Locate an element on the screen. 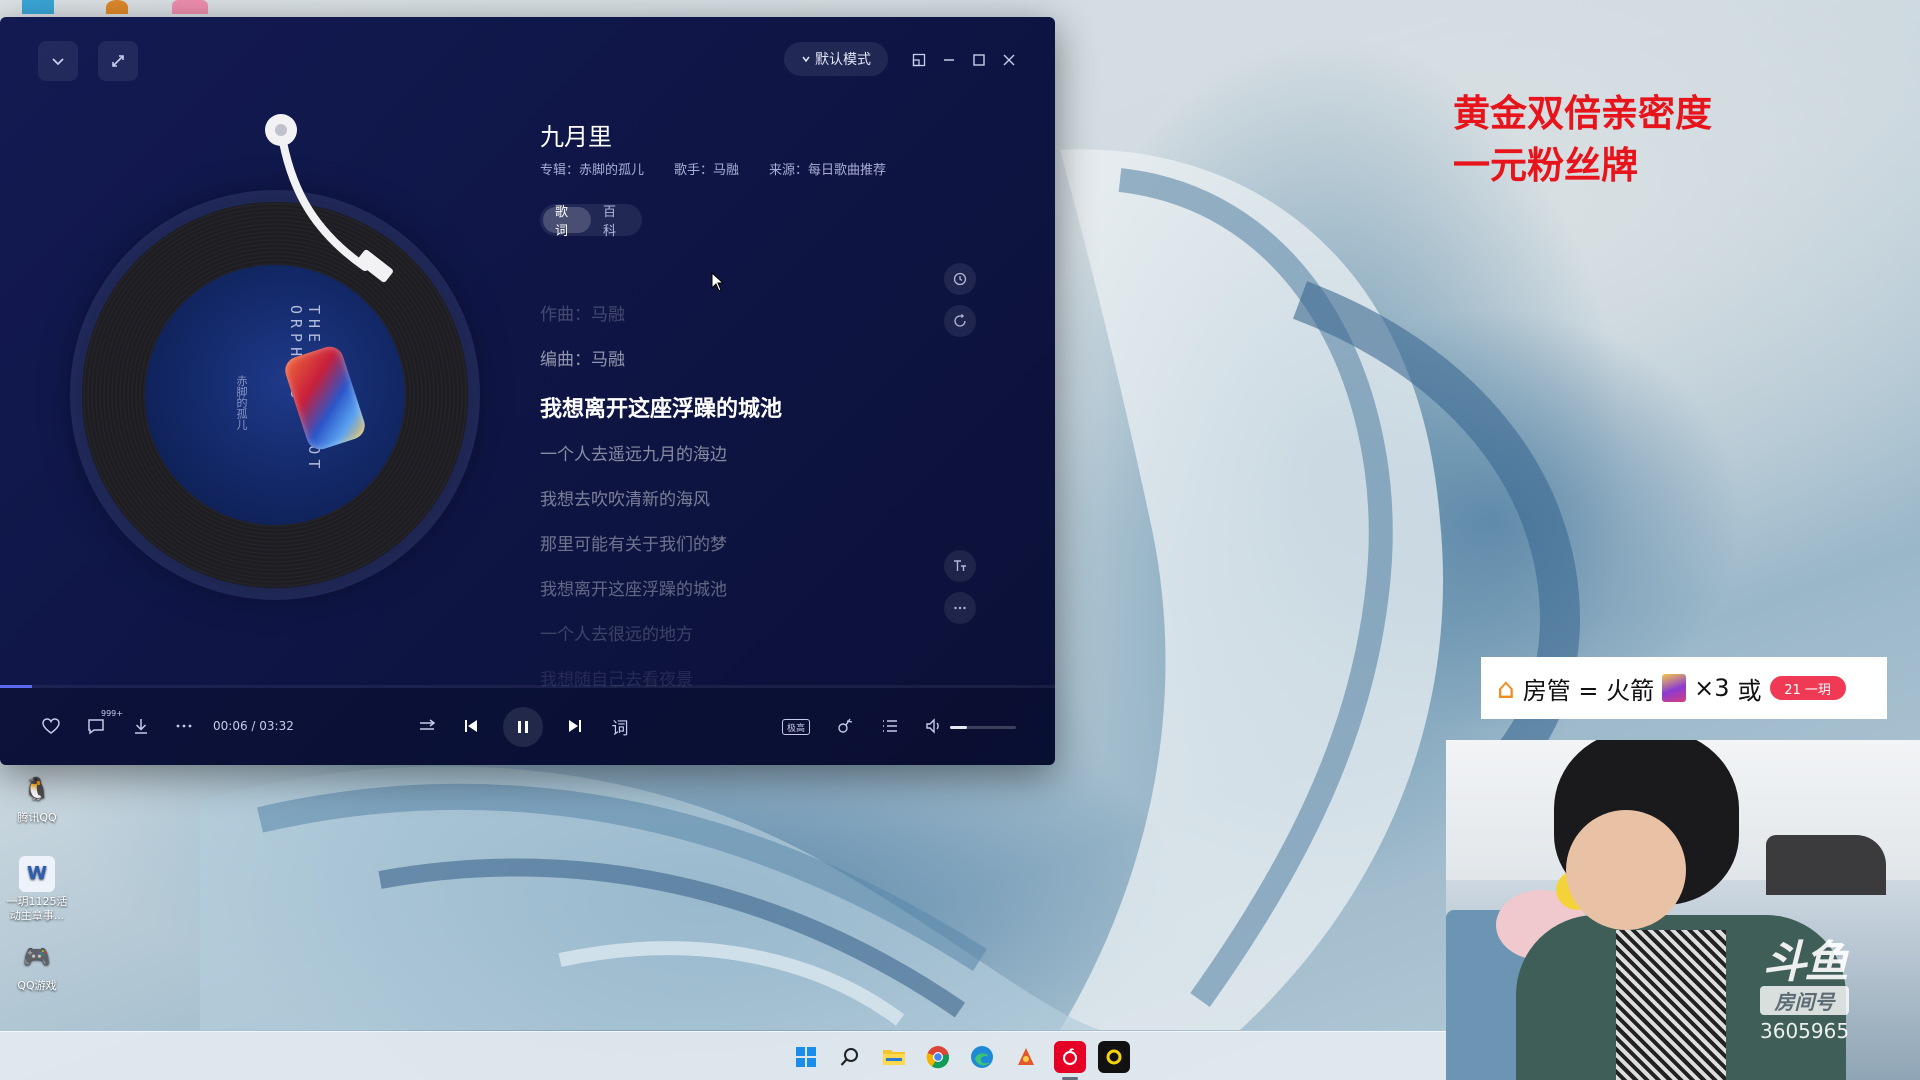 Image resolution: width=1920 pixels, height=1080 pixels. maximize-icon is located at coordinates (979, 60).